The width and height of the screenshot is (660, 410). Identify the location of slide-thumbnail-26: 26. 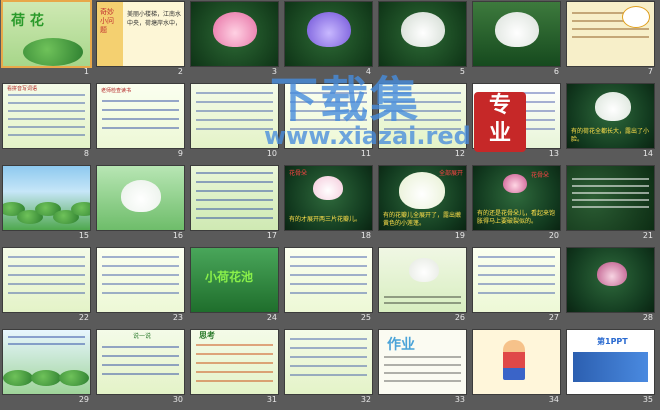
(423, 287).